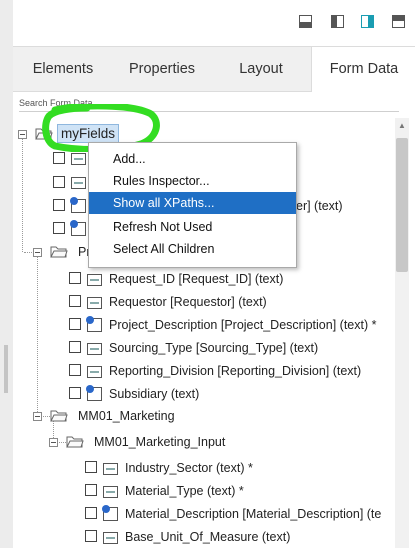 This screenshot has height=548, width=415. What do you see at coordinates (207, 537) in the screenshot?
I see `tree-item: Base_Unit_Of_Measure (text)` at bounding box center [207, 537].